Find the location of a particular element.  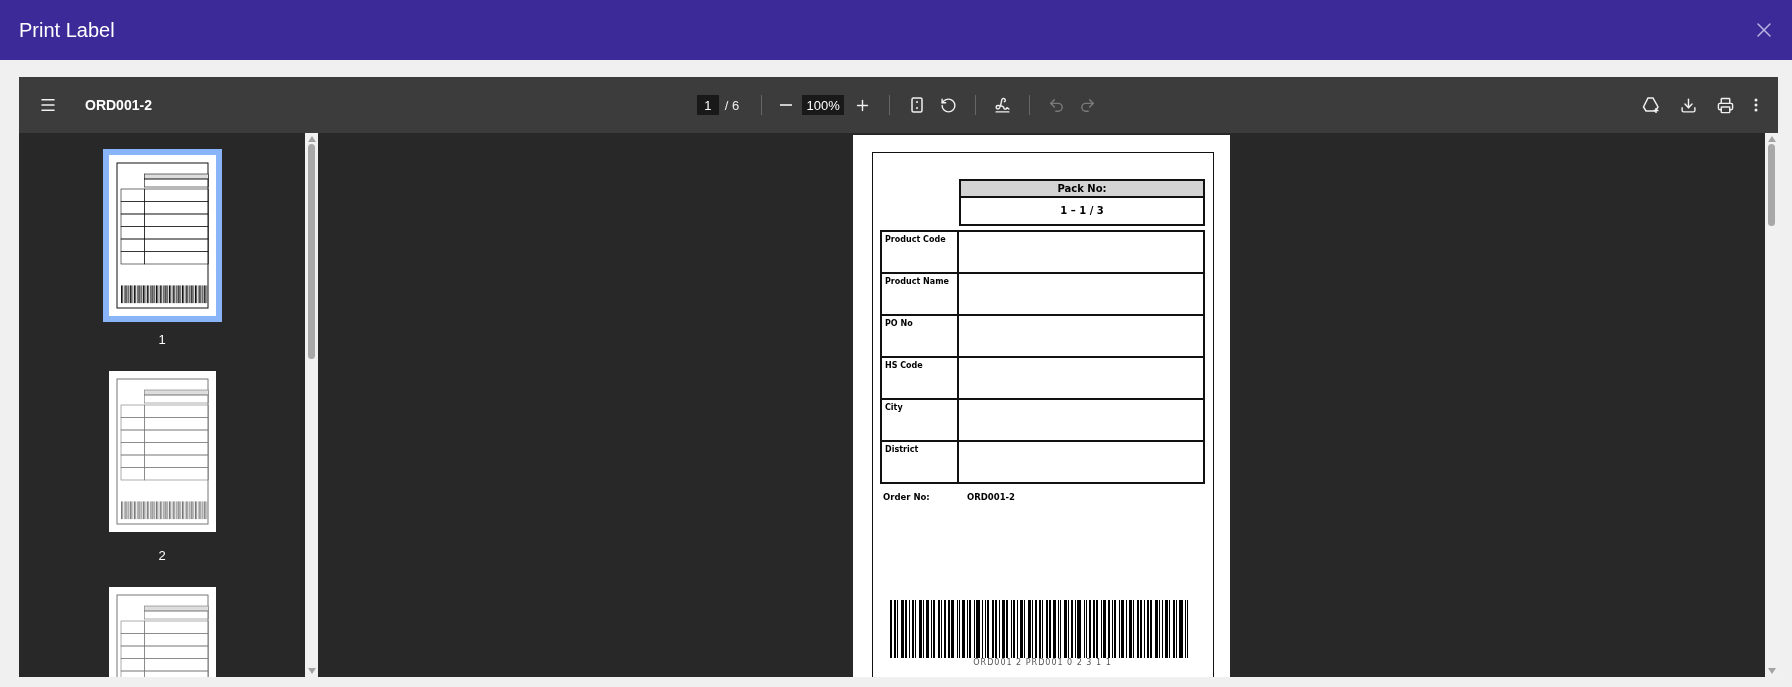

field-label: District is located at coordinates (920, 462).